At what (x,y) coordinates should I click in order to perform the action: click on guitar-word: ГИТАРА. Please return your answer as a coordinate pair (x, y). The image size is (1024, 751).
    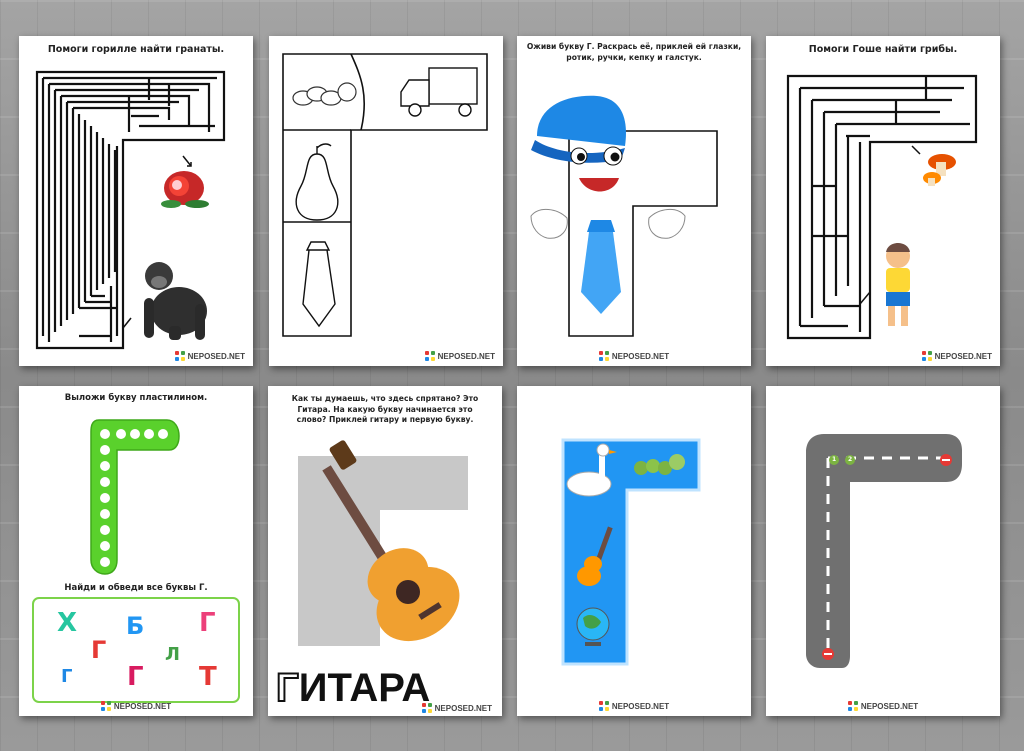
    Looking at the image, I should click on (352, 688).